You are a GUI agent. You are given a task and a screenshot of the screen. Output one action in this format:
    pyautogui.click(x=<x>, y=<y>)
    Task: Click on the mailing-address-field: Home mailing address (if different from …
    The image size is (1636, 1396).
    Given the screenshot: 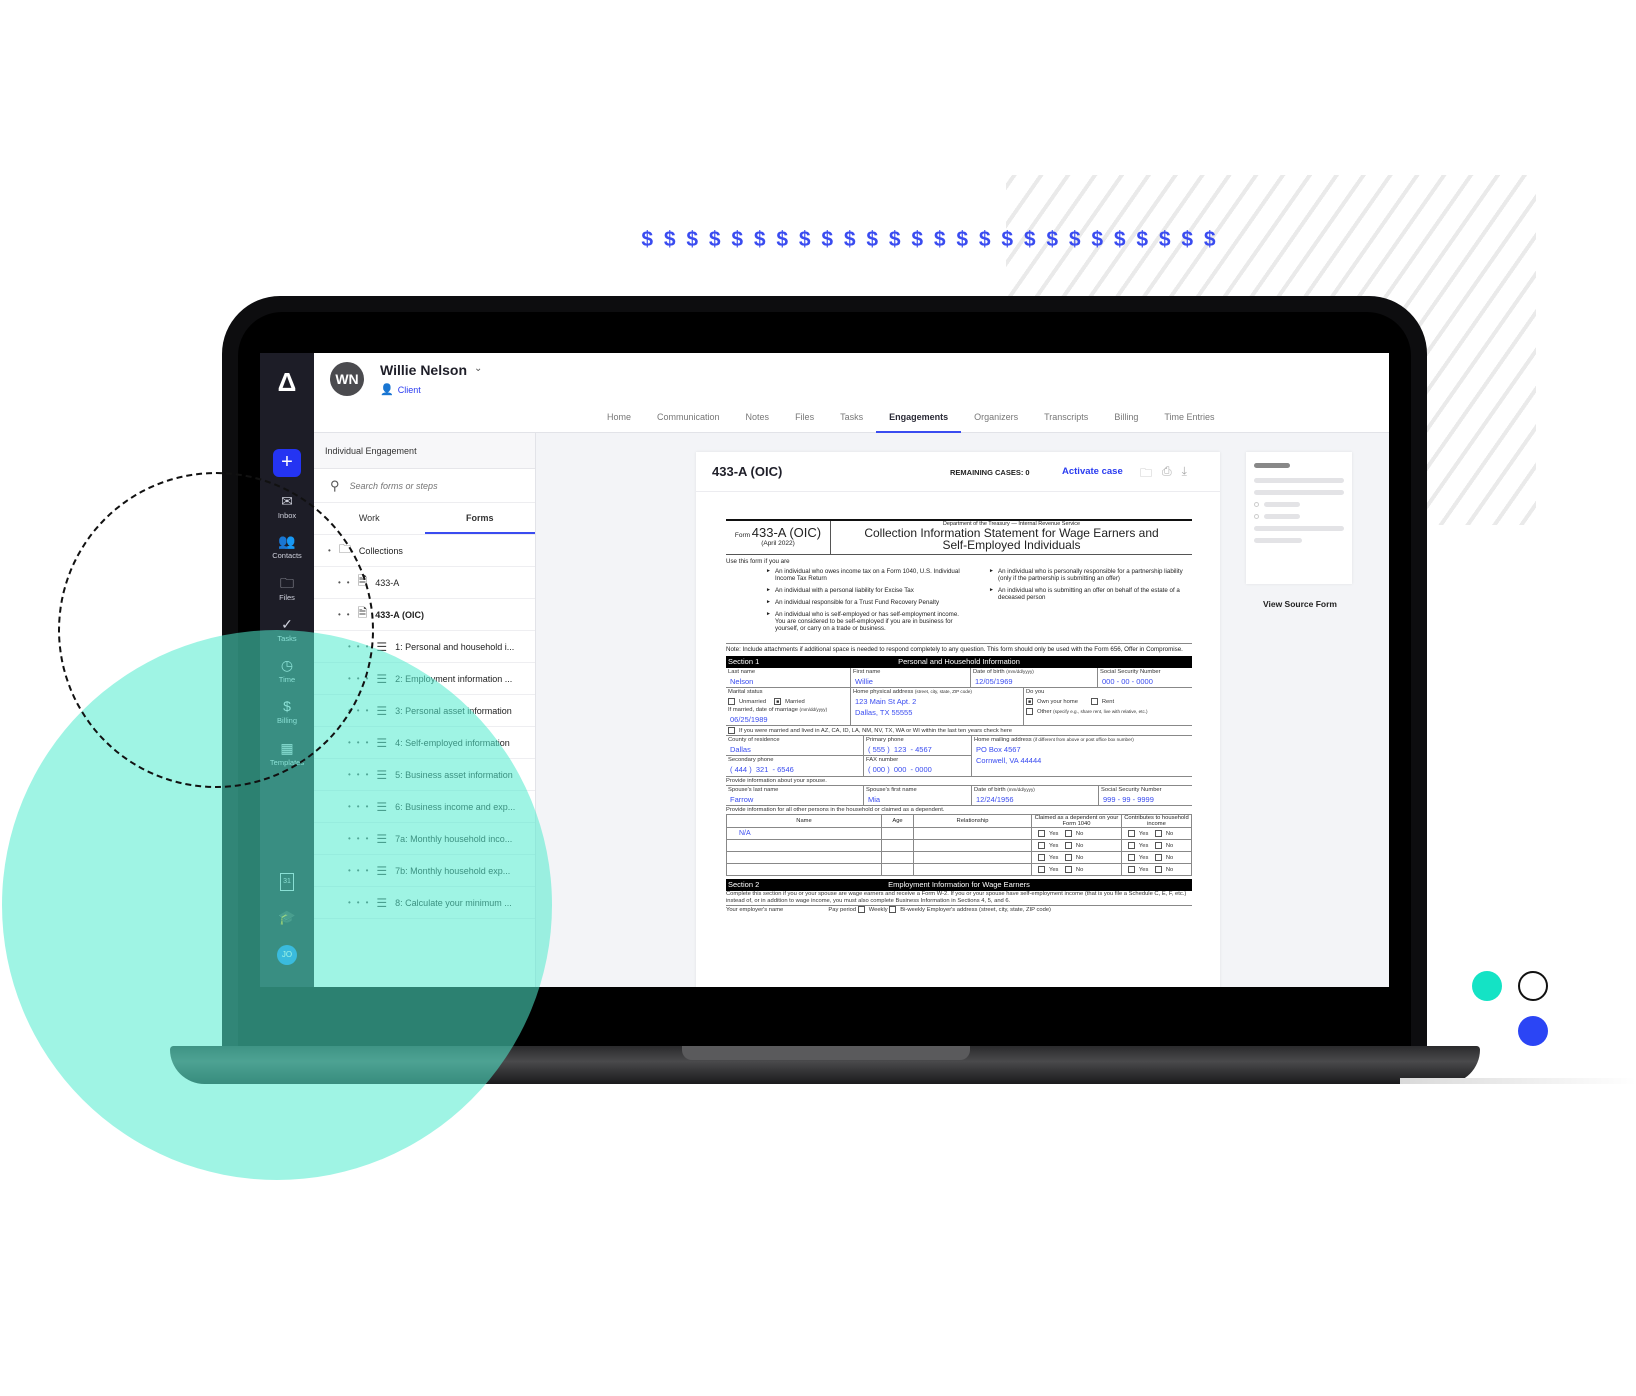 What is the action you would take?
    pyautogui.click(x=1082, y=756)
    